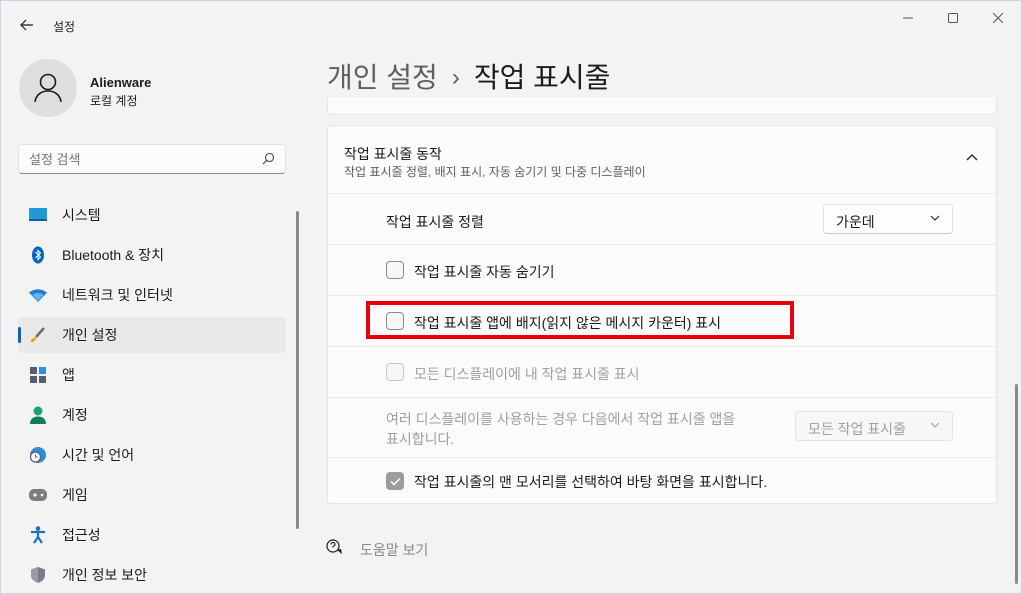 The image size is (1022, 594). What do you see at coordinates (561, 419) in the screenshot?
I see `multi-display-label-line1: 여러 디스플레이를 사용하는 경우 다음에서 작업 표시줄 앱을` at bounding box center [561, 419].